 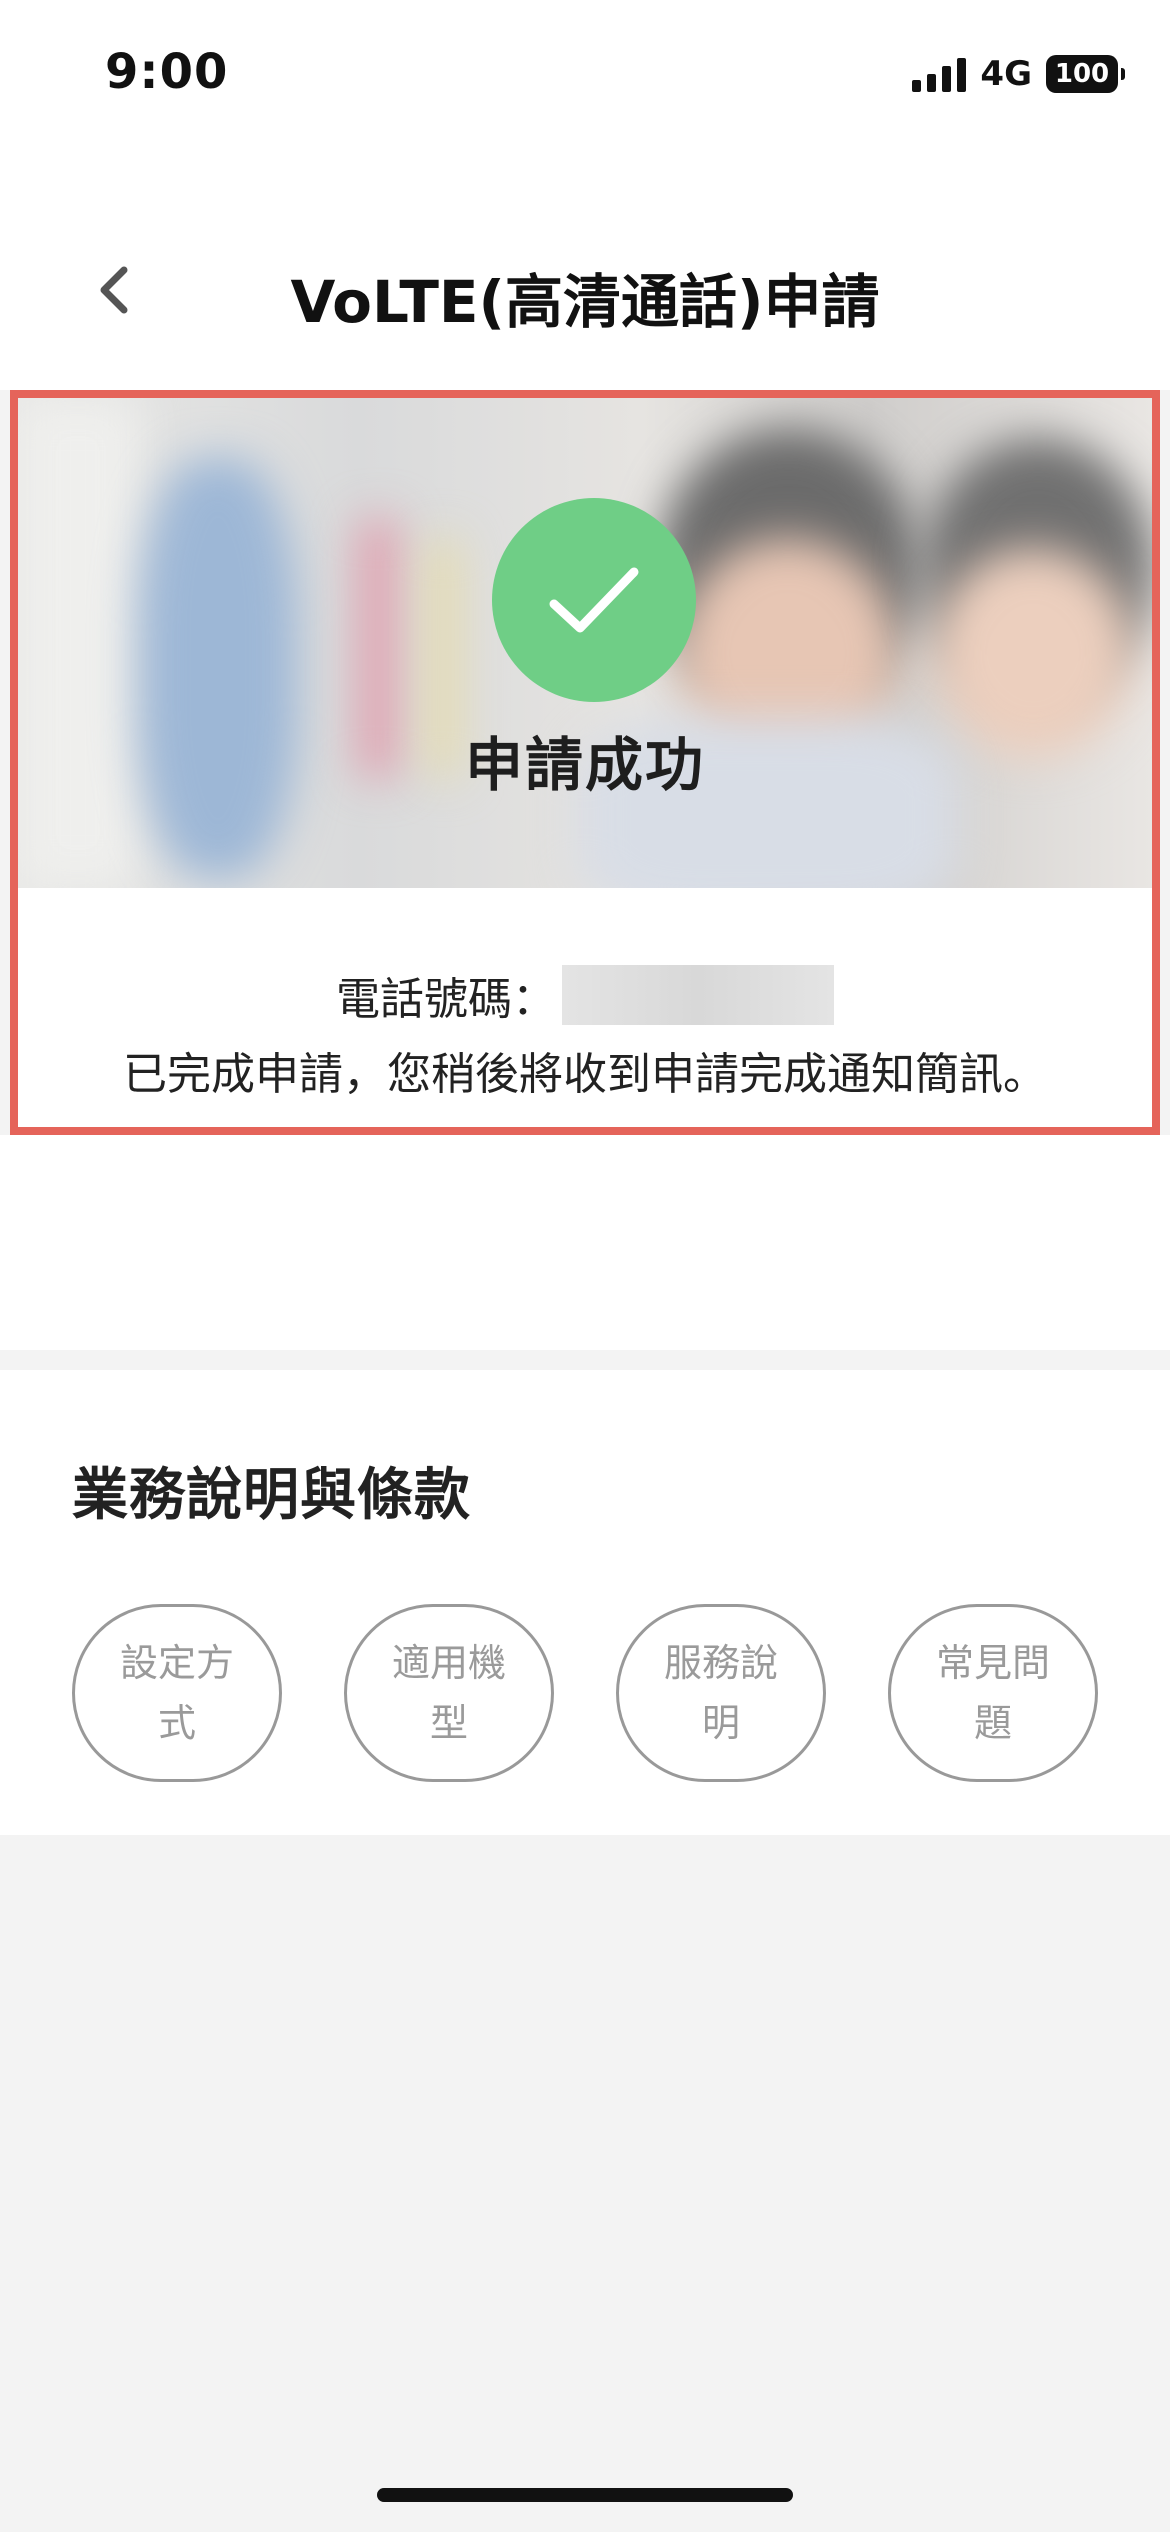 What do you see at coordinates (721, 1693) in the screenshot?
I see `service-description-button: 服務說明` at bounding box center [721, 1693].